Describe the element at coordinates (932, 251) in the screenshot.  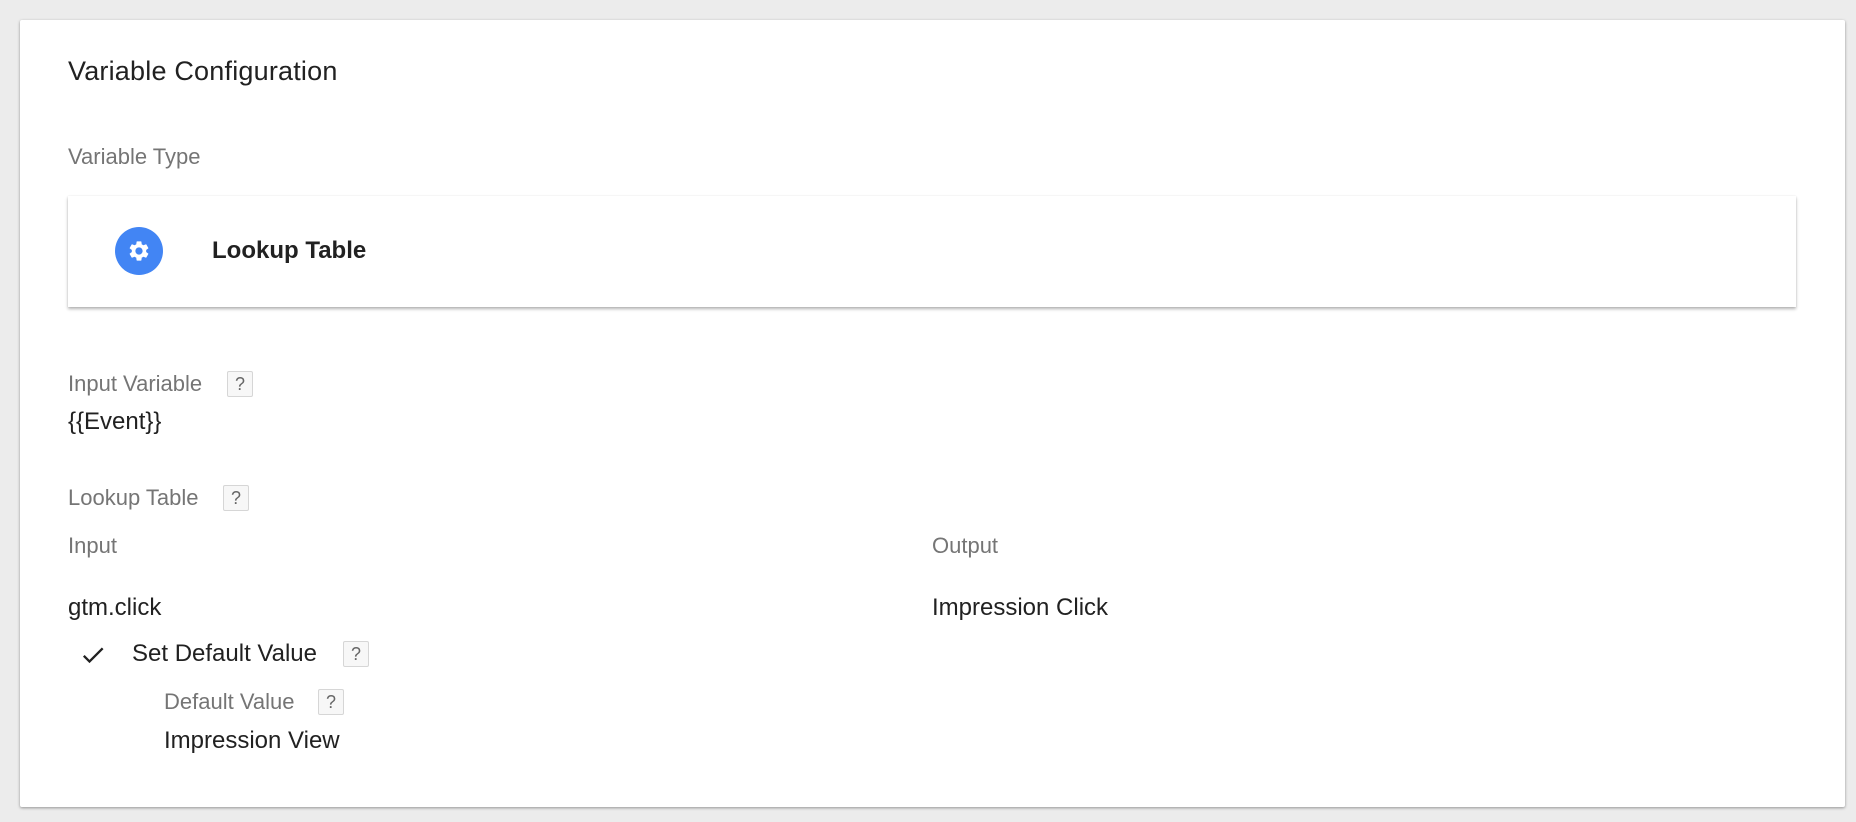
I see `variable-type-selector: Lookup Table` at that location.